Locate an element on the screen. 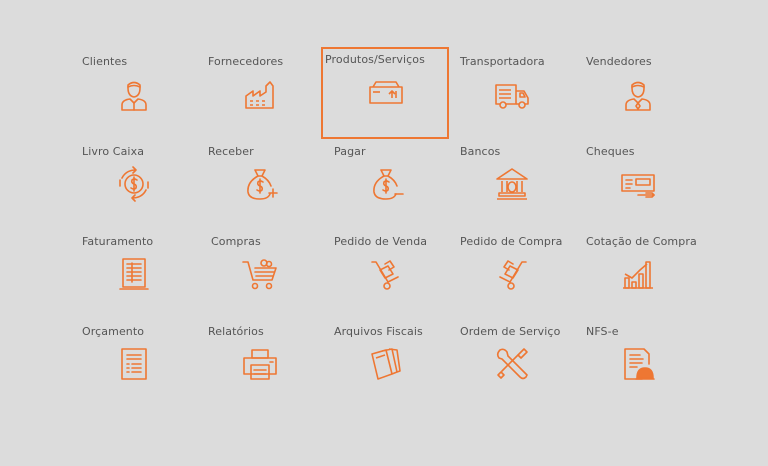  tile-label: Arquivos Fiscais is located at coordinates (378, 331).